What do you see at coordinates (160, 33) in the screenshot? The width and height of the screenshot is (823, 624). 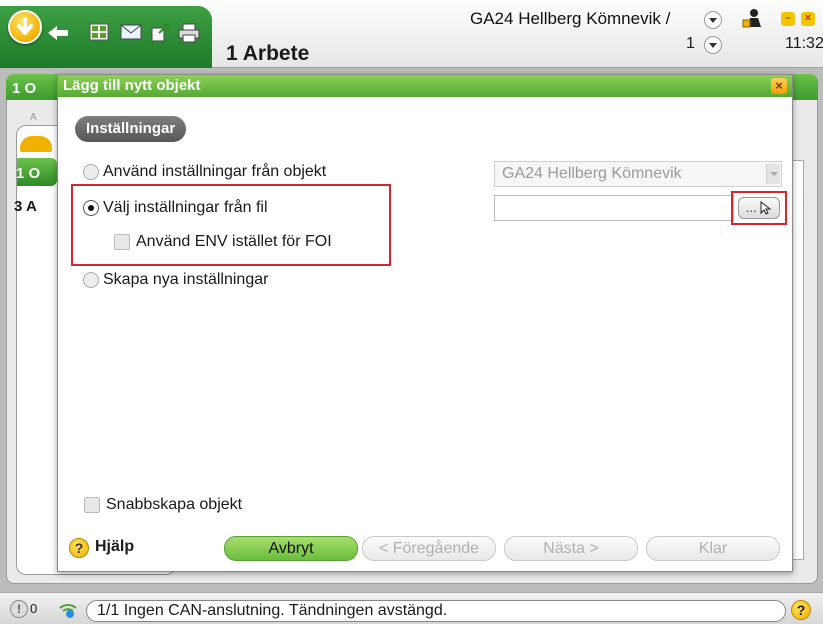 I see `export-icon` at bounding box center [160, 33].